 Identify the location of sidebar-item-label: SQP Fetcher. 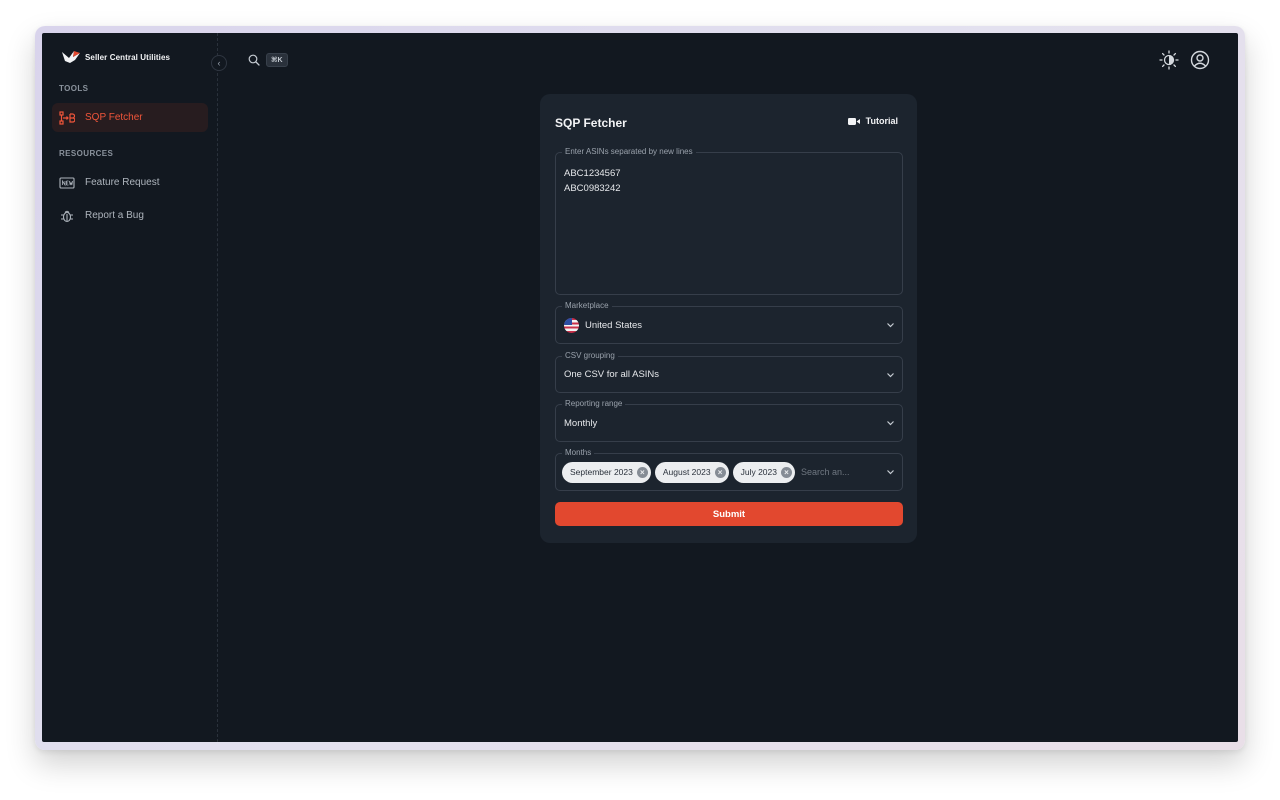
(114, 117).